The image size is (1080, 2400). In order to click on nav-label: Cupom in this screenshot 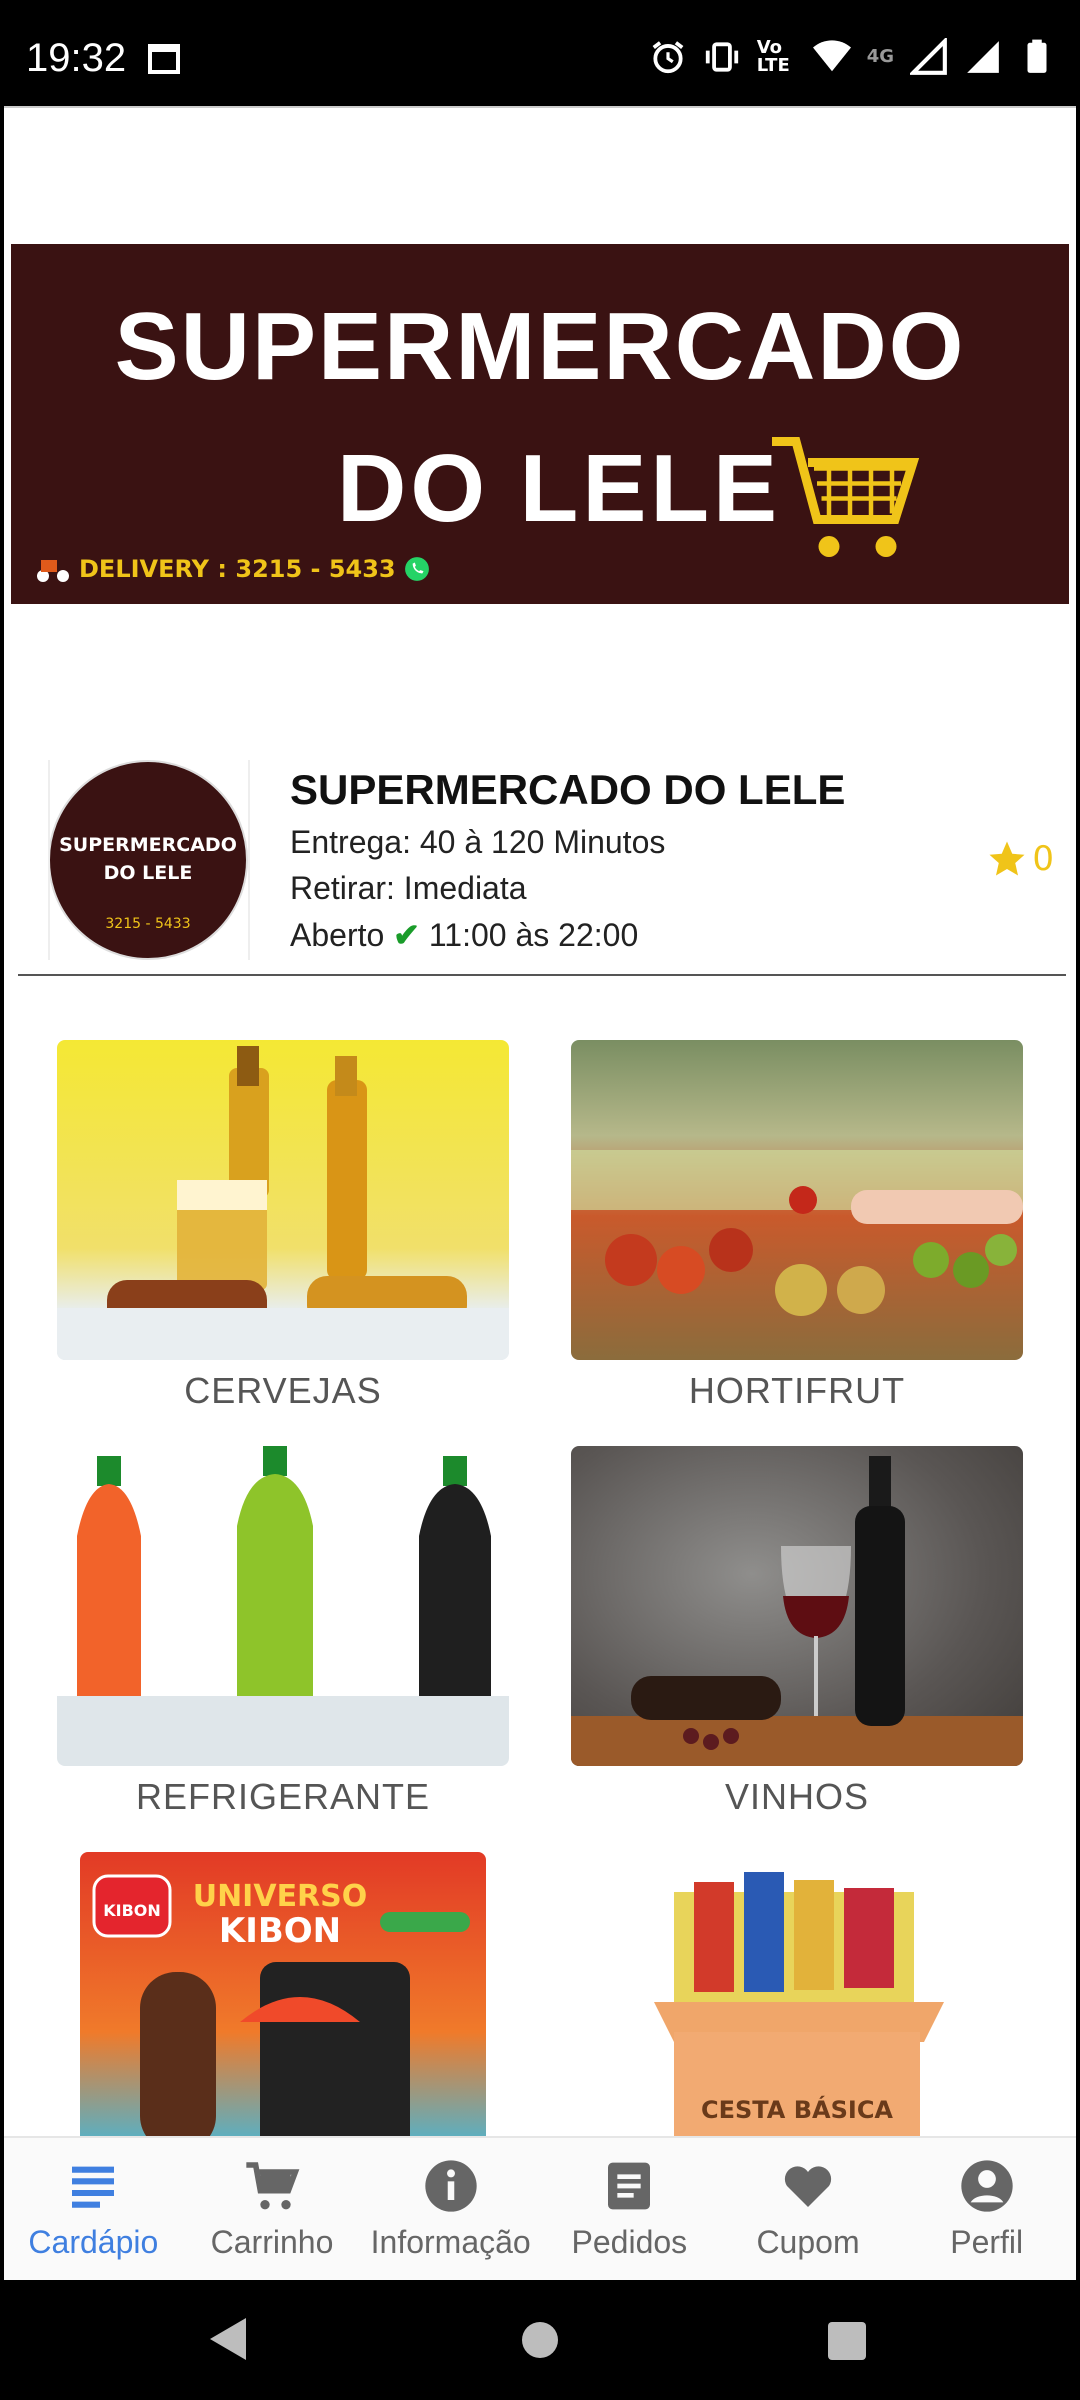, I will do `click(808, 2242)`.